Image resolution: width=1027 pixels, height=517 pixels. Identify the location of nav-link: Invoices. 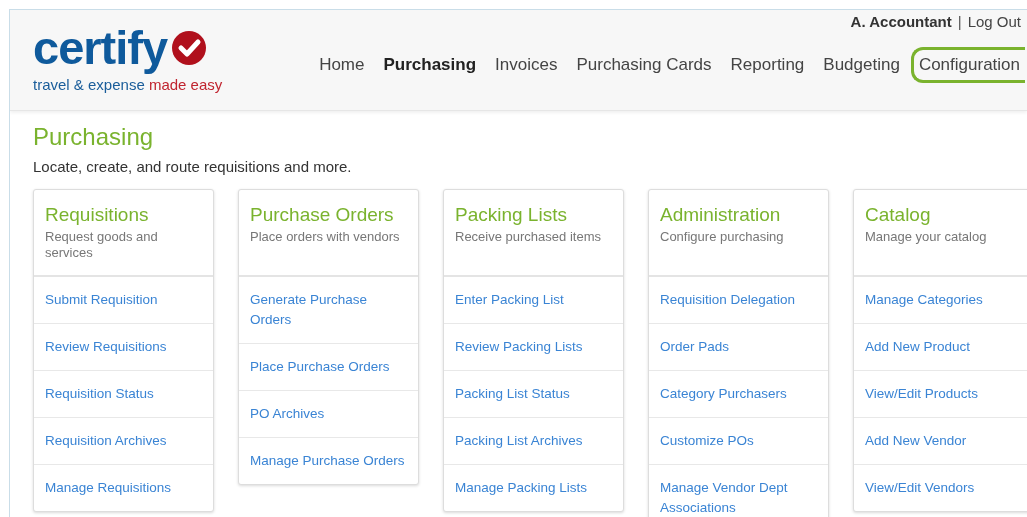
(526, 65).